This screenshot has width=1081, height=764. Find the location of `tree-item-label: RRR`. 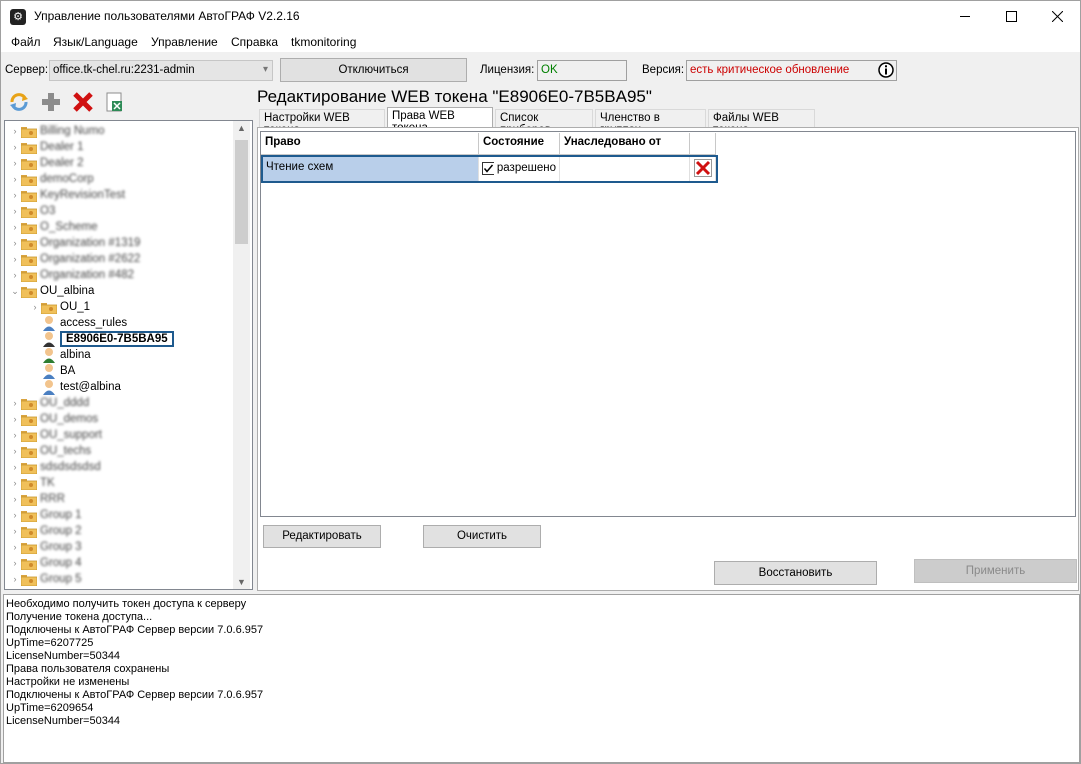

tree-item-label: RRR is located at coordinates (52, 499).